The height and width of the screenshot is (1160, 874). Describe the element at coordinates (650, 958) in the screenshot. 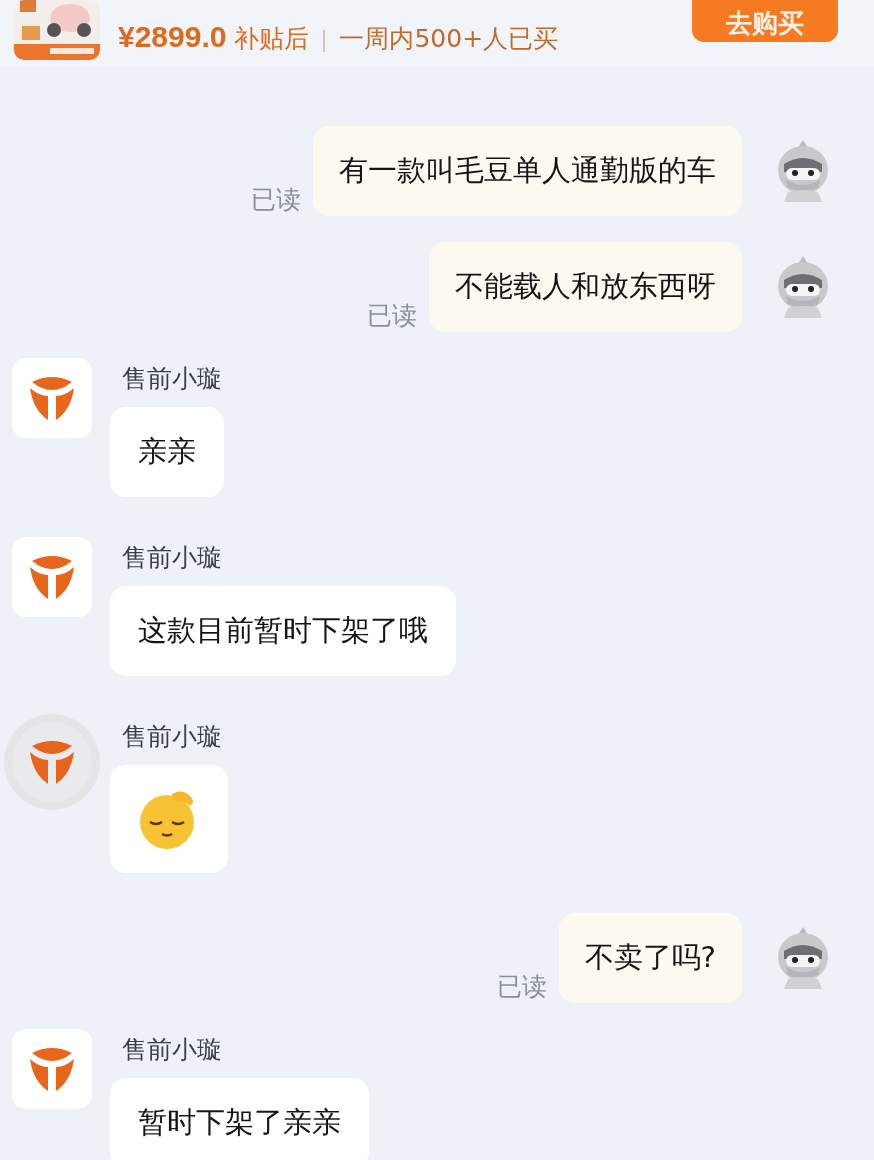

I see `sent-message: 不卖了吗?` at that location.